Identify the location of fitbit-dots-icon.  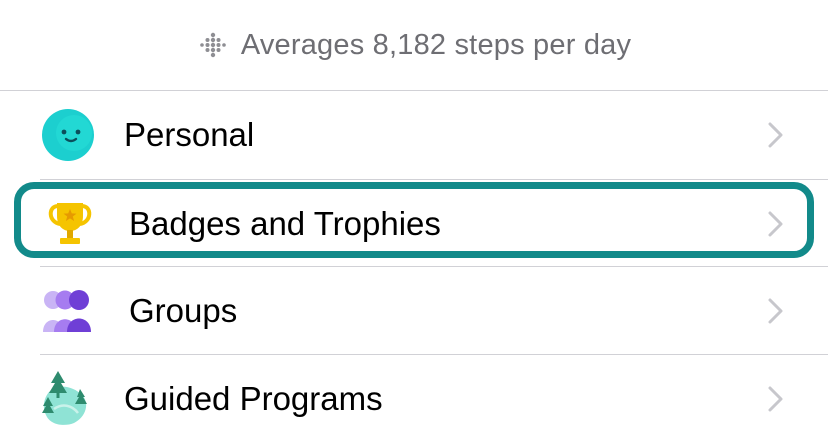
(213, 45).